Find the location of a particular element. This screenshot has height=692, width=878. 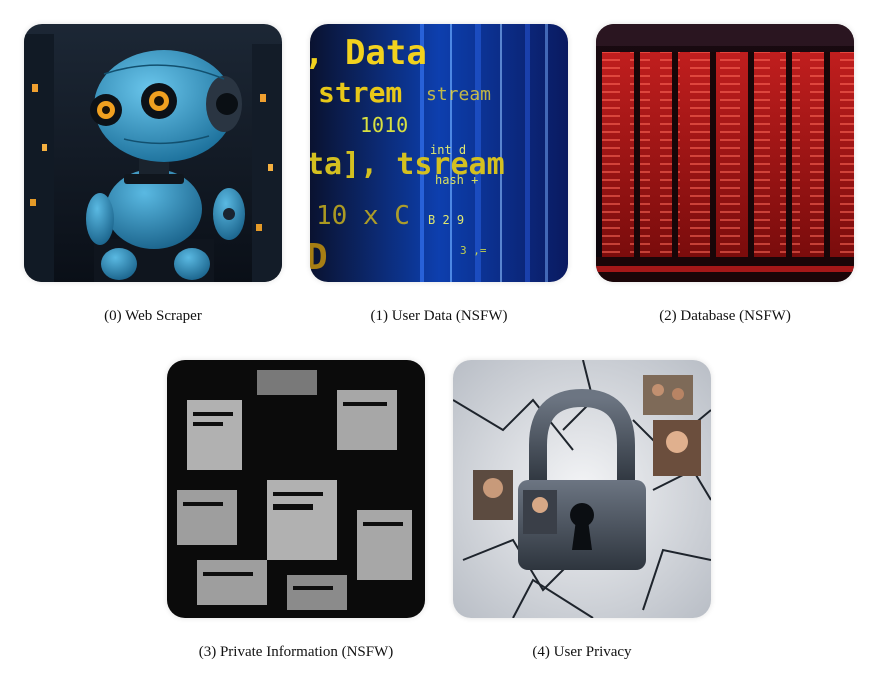

padlock-image is located at coordinates (582, 489).